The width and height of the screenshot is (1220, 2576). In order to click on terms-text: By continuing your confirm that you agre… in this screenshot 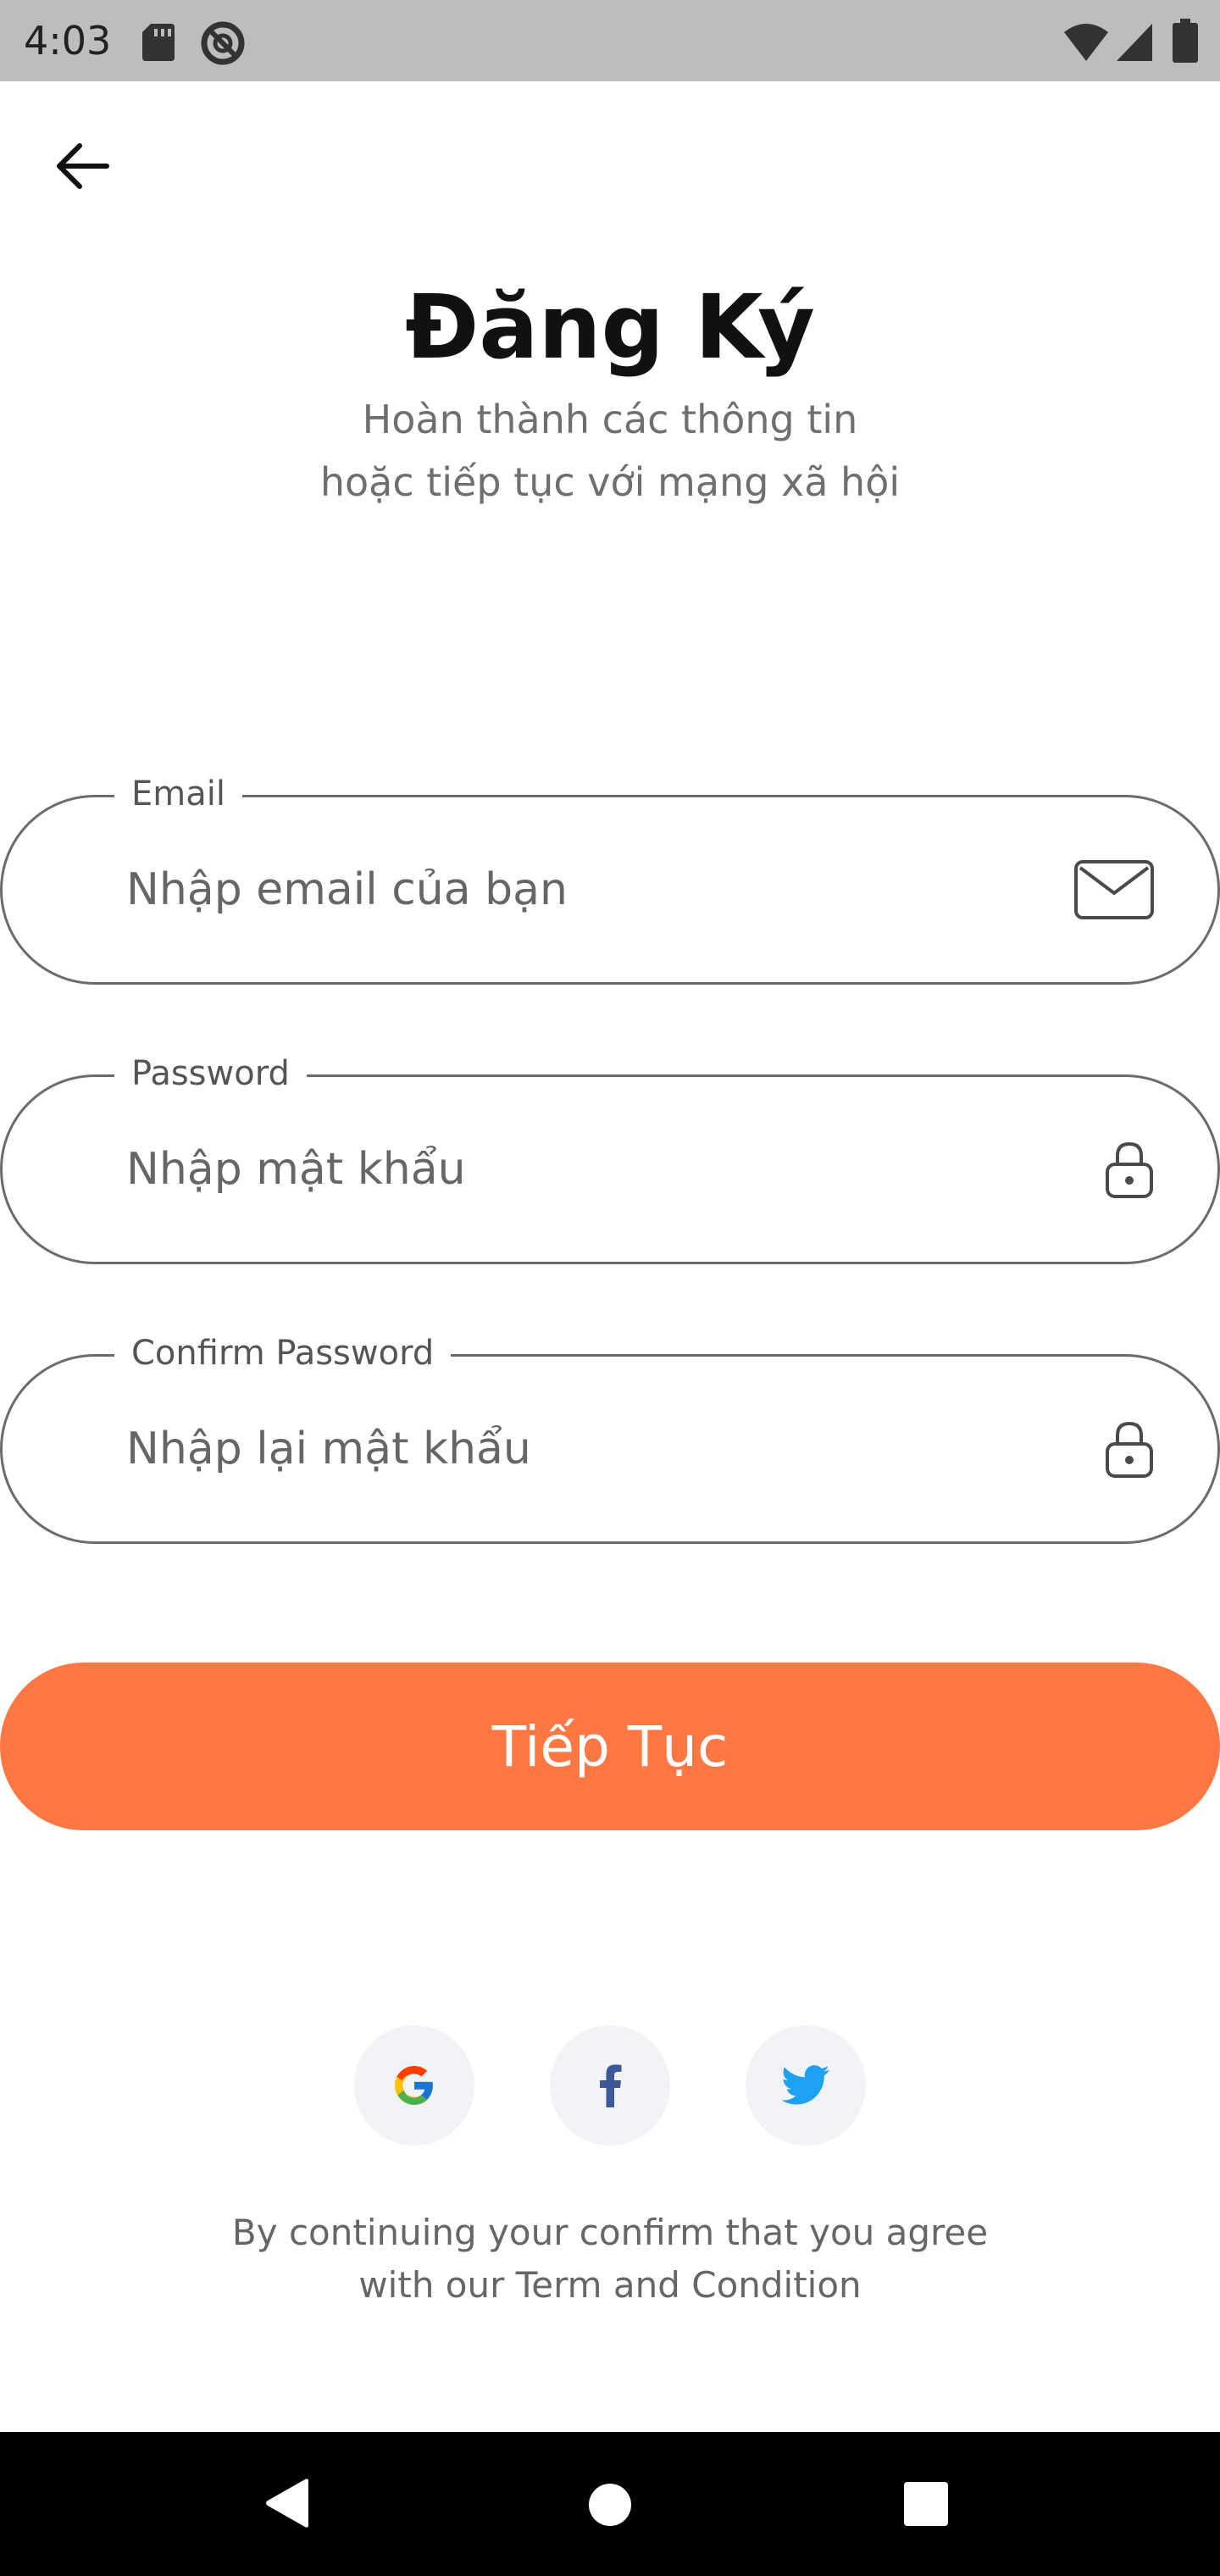, I will do `click(610, 2259)`.